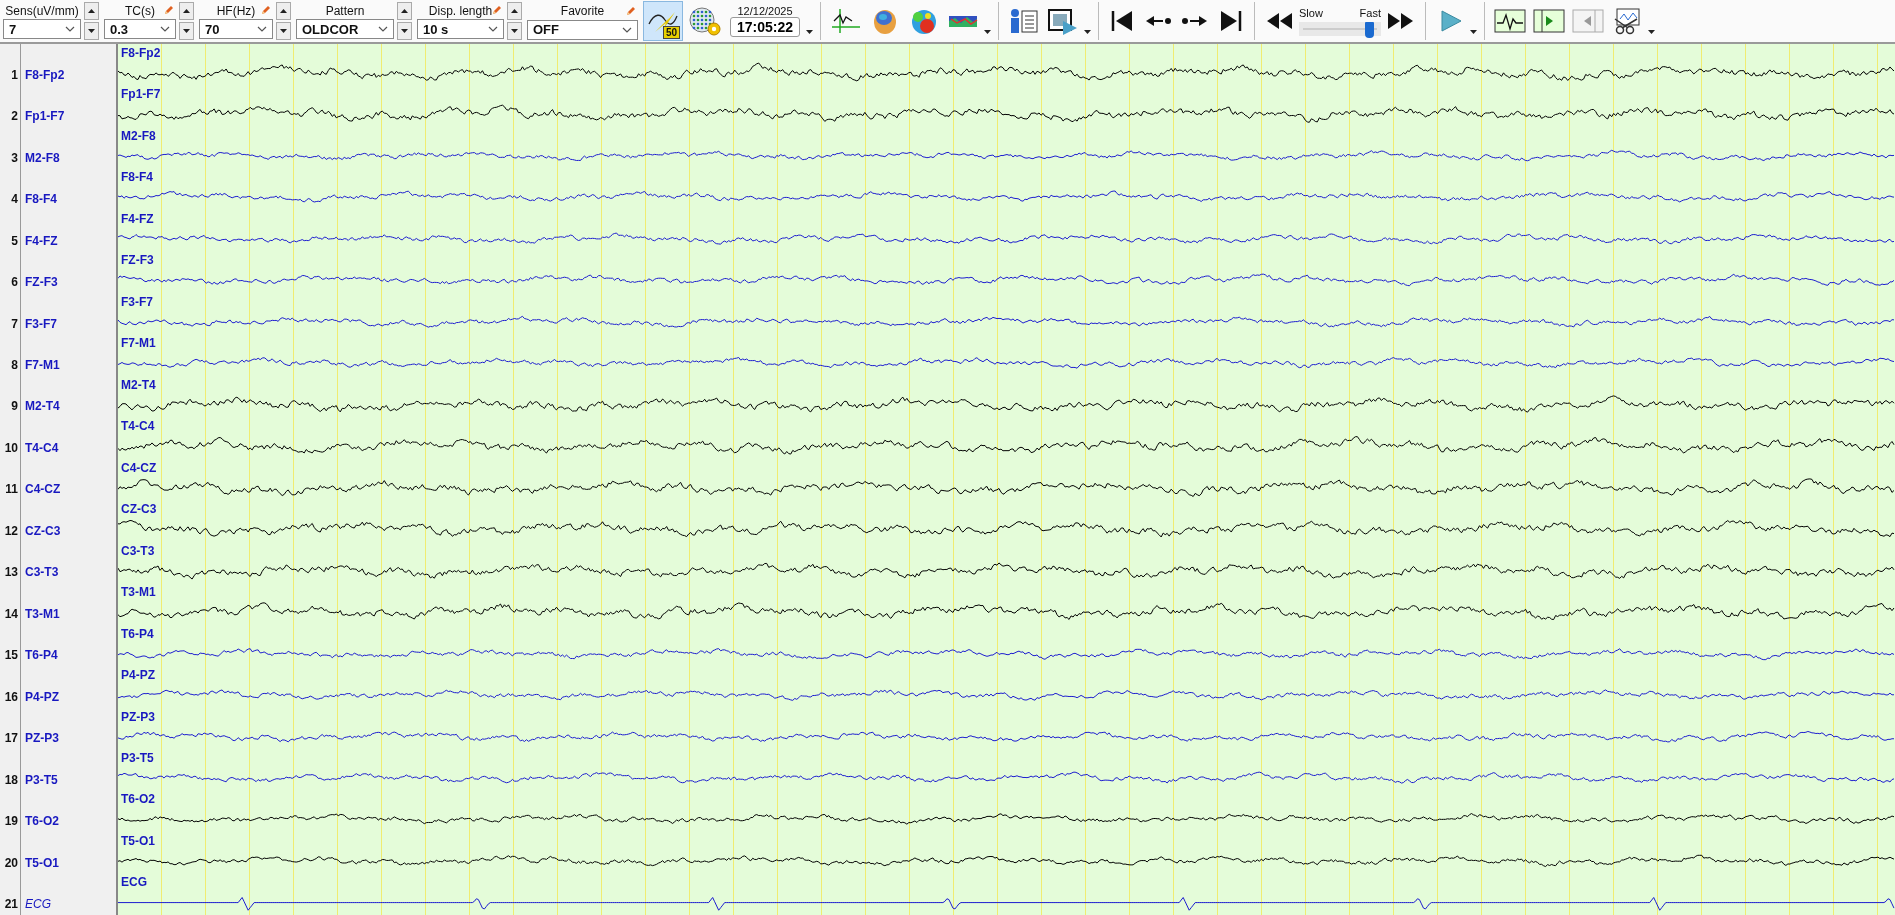 This screenshot has width=1895, height=915. I want to click on channel-number: 19, so click(11, 821).